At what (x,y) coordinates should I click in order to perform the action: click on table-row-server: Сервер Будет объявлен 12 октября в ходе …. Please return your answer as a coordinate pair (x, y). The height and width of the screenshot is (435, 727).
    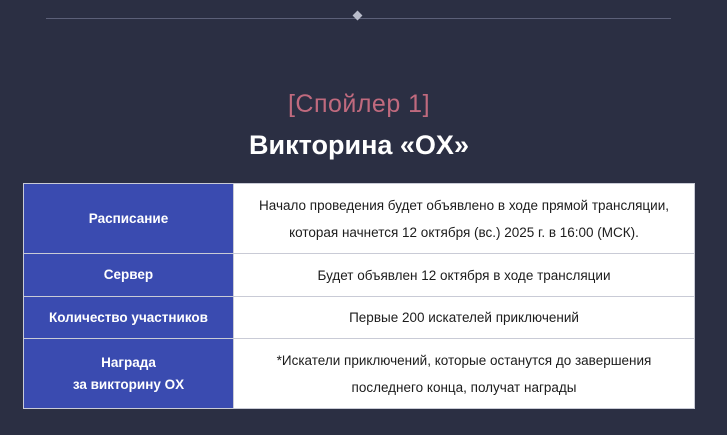
    Looking at the image, I should click on (359, 275).